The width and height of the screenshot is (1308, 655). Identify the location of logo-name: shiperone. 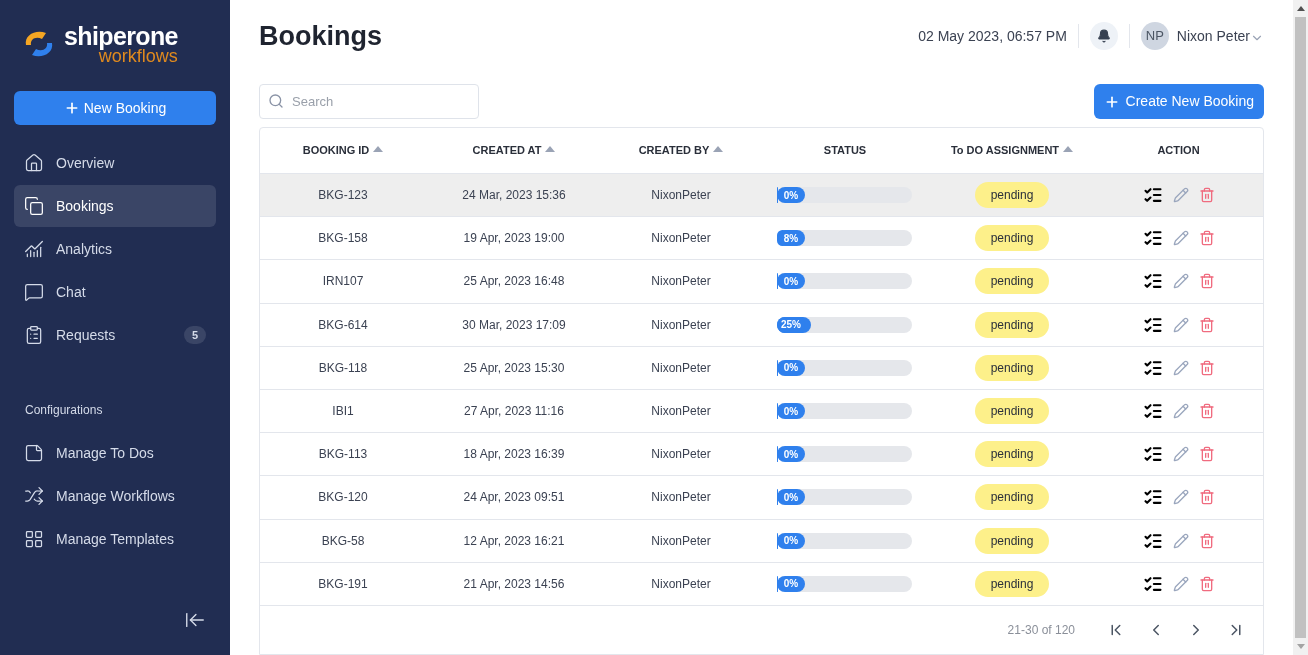
(121, 36).